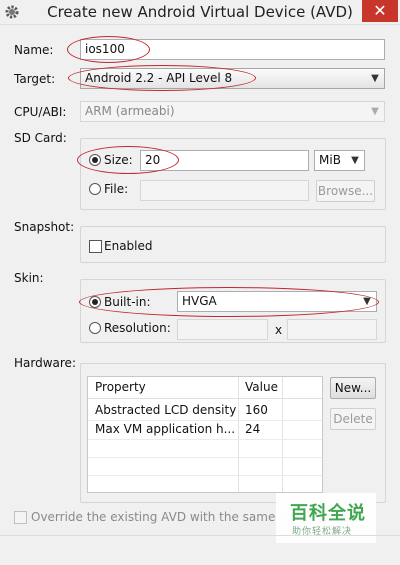 This screenshot has width=400, height=565. I want to click on name-input: ios100, so click(232, 49).